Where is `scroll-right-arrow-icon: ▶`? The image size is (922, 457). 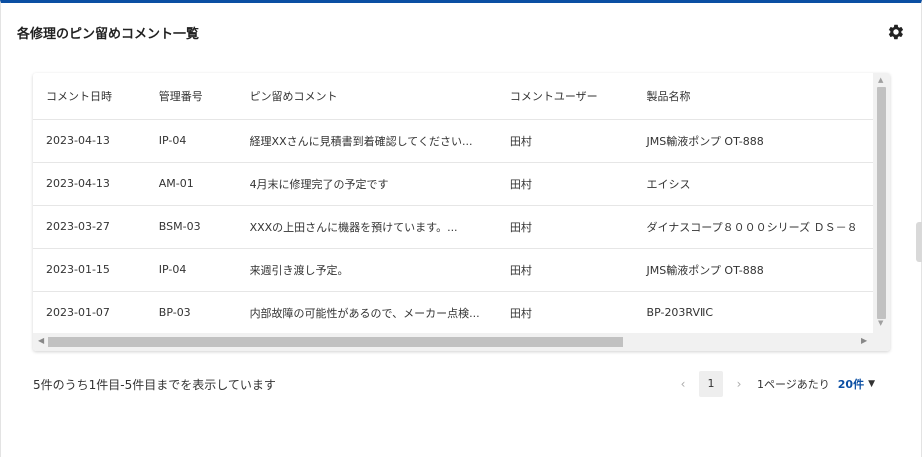
scroll-right-arrow-icon: ▶ is located at coordinates (864, 340).